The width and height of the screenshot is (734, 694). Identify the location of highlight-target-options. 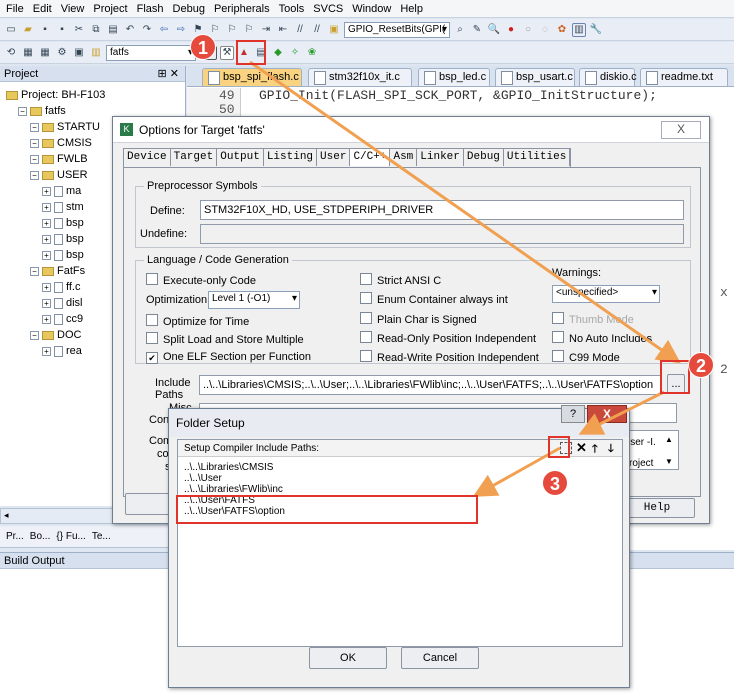
(251, 52).